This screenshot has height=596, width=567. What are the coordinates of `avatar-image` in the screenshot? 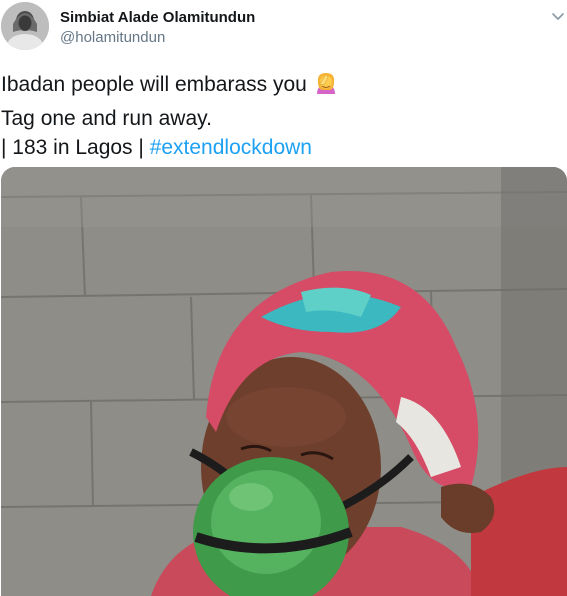 It's located at (25, 26).